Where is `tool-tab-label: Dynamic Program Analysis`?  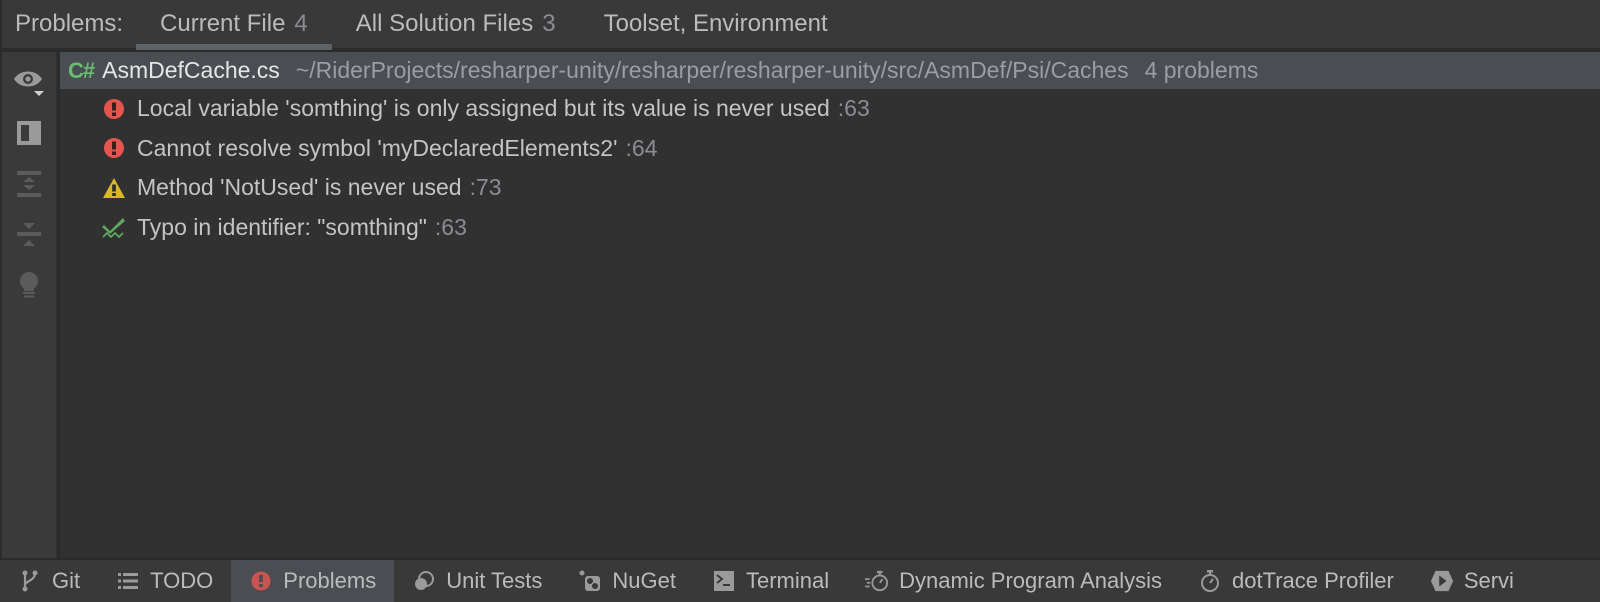 tool-tab-label: Dynamic Program Analysis is located at coordinates (1030, 580).